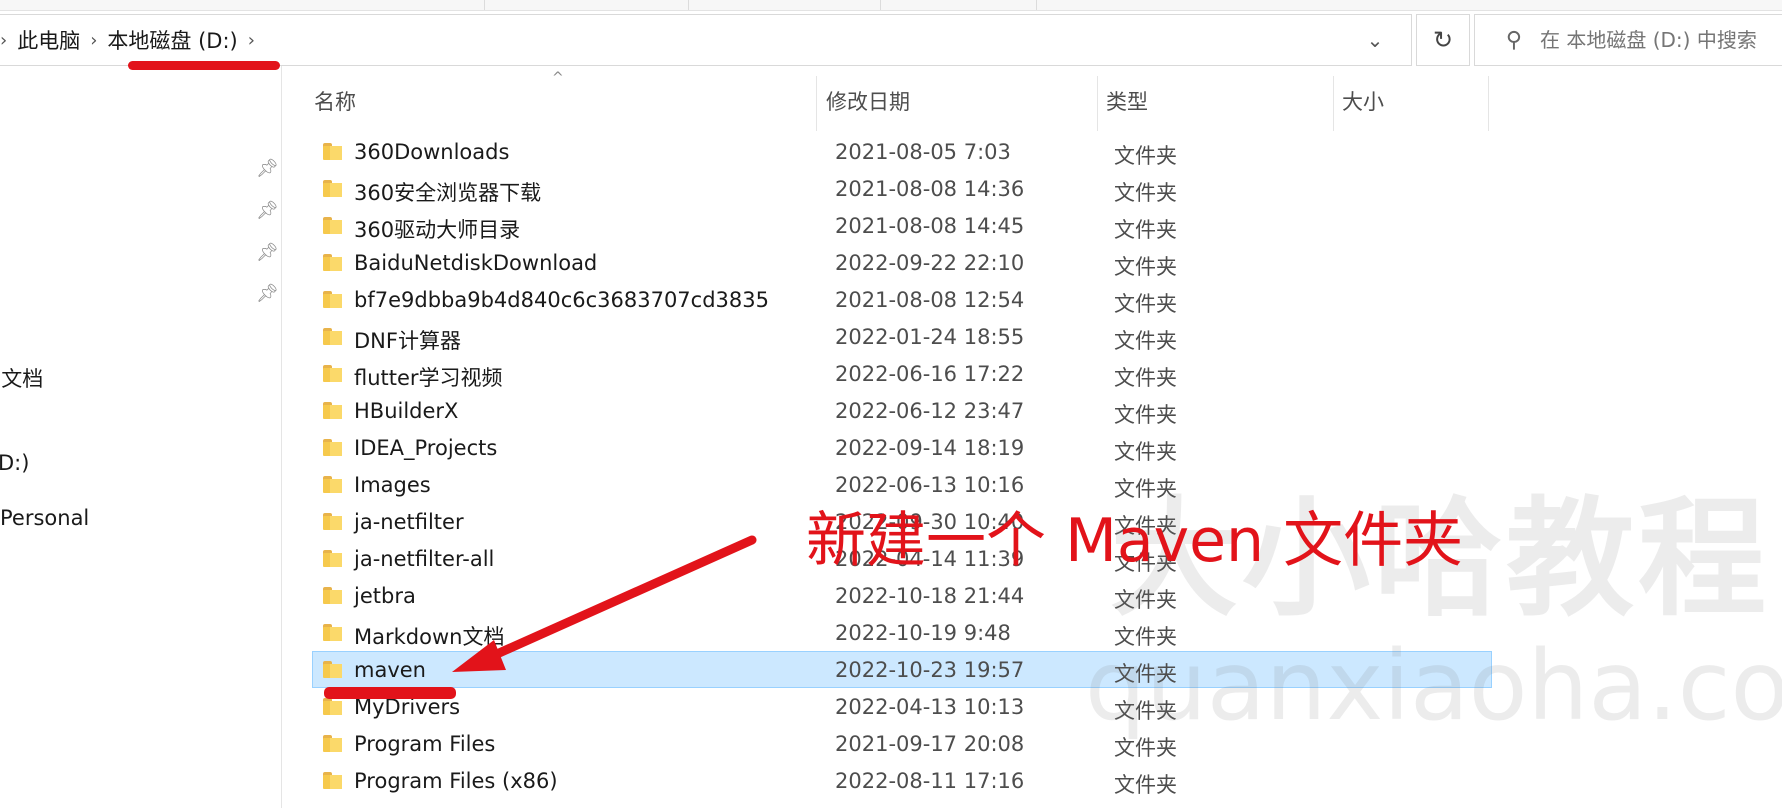 The image size is (1782, 808). I want to click on file-name: Markdown文档, so click(429, 637).